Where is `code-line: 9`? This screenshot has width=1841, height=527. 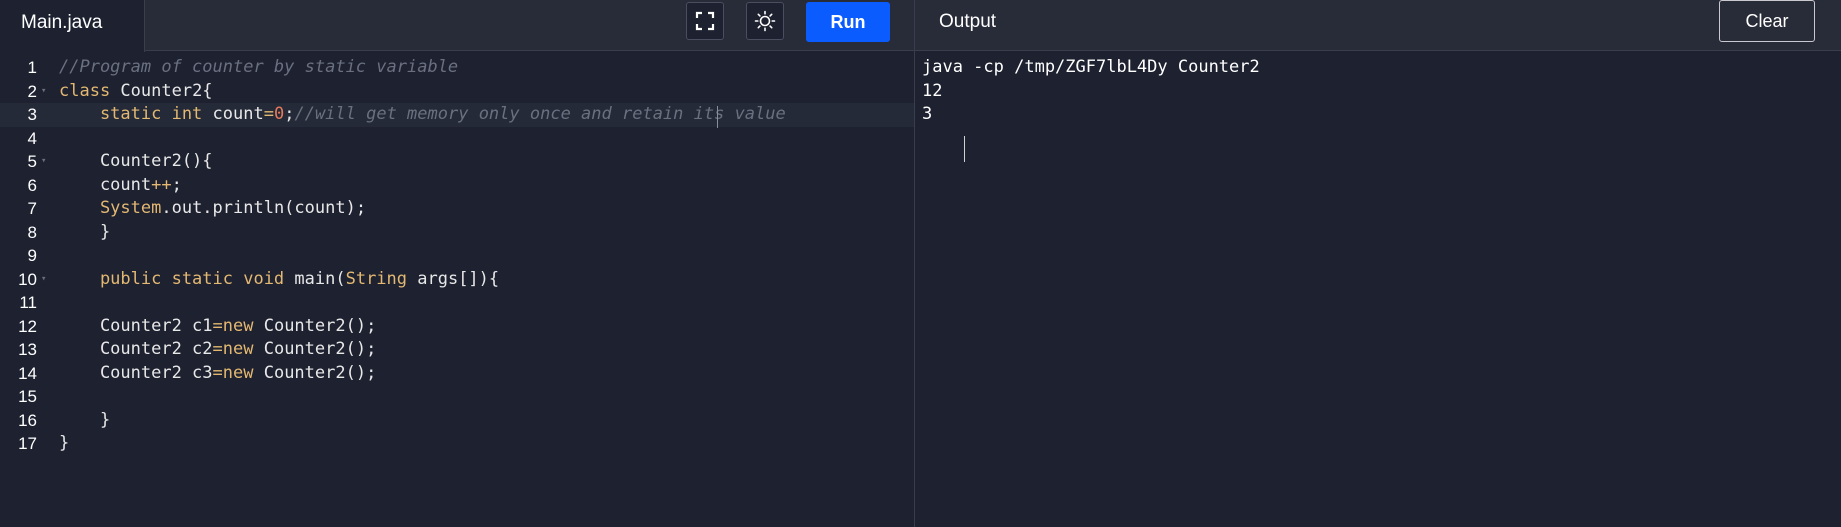 code-line: 9 is located at coordinates (457, 256).